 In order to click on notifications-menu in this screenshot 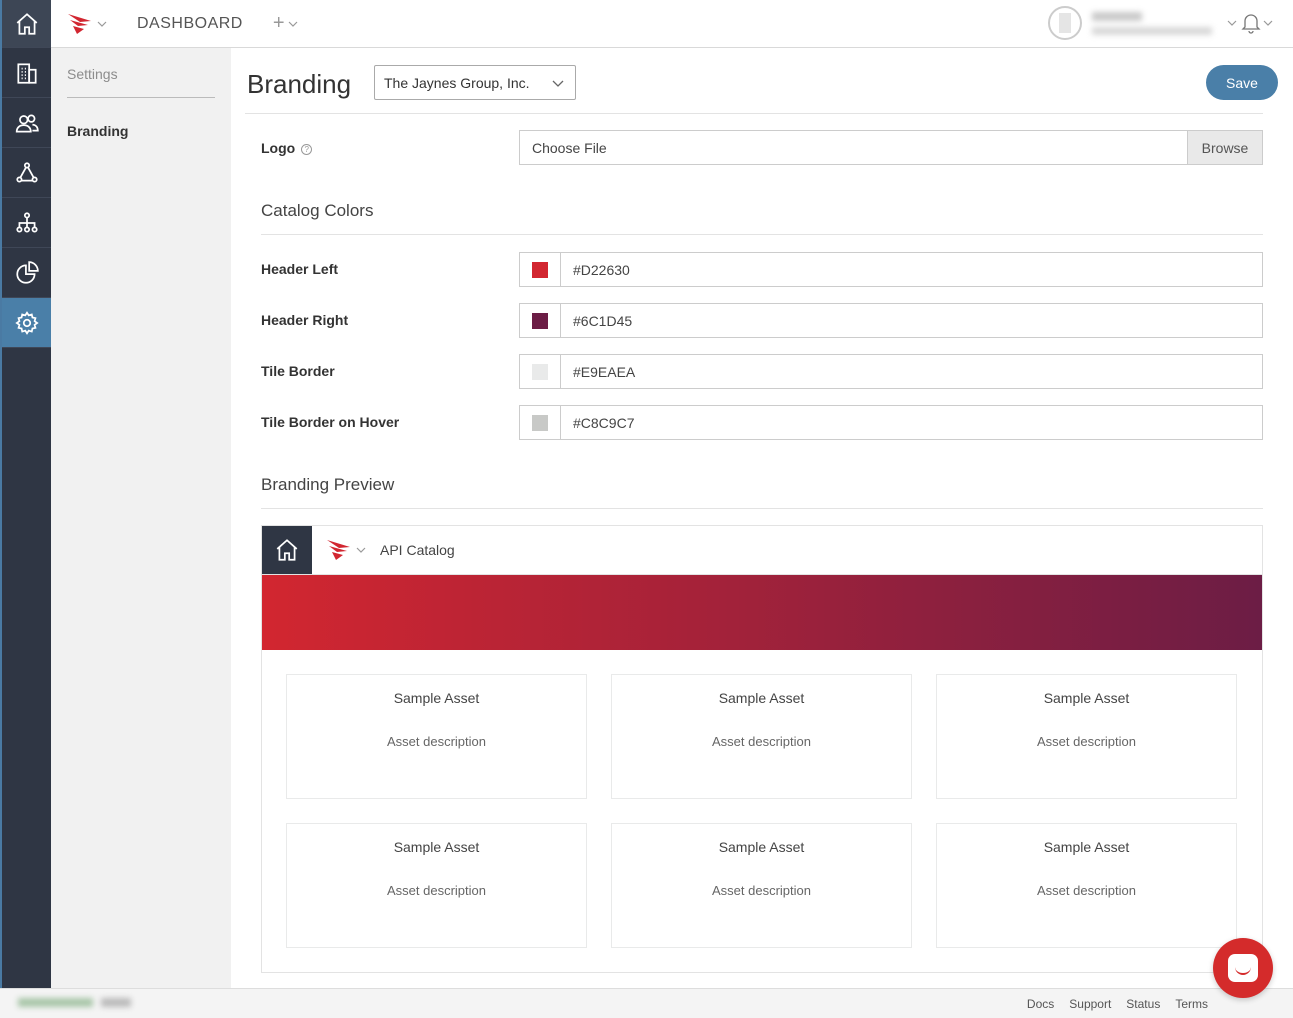, I will do `click(1257, 23)`.